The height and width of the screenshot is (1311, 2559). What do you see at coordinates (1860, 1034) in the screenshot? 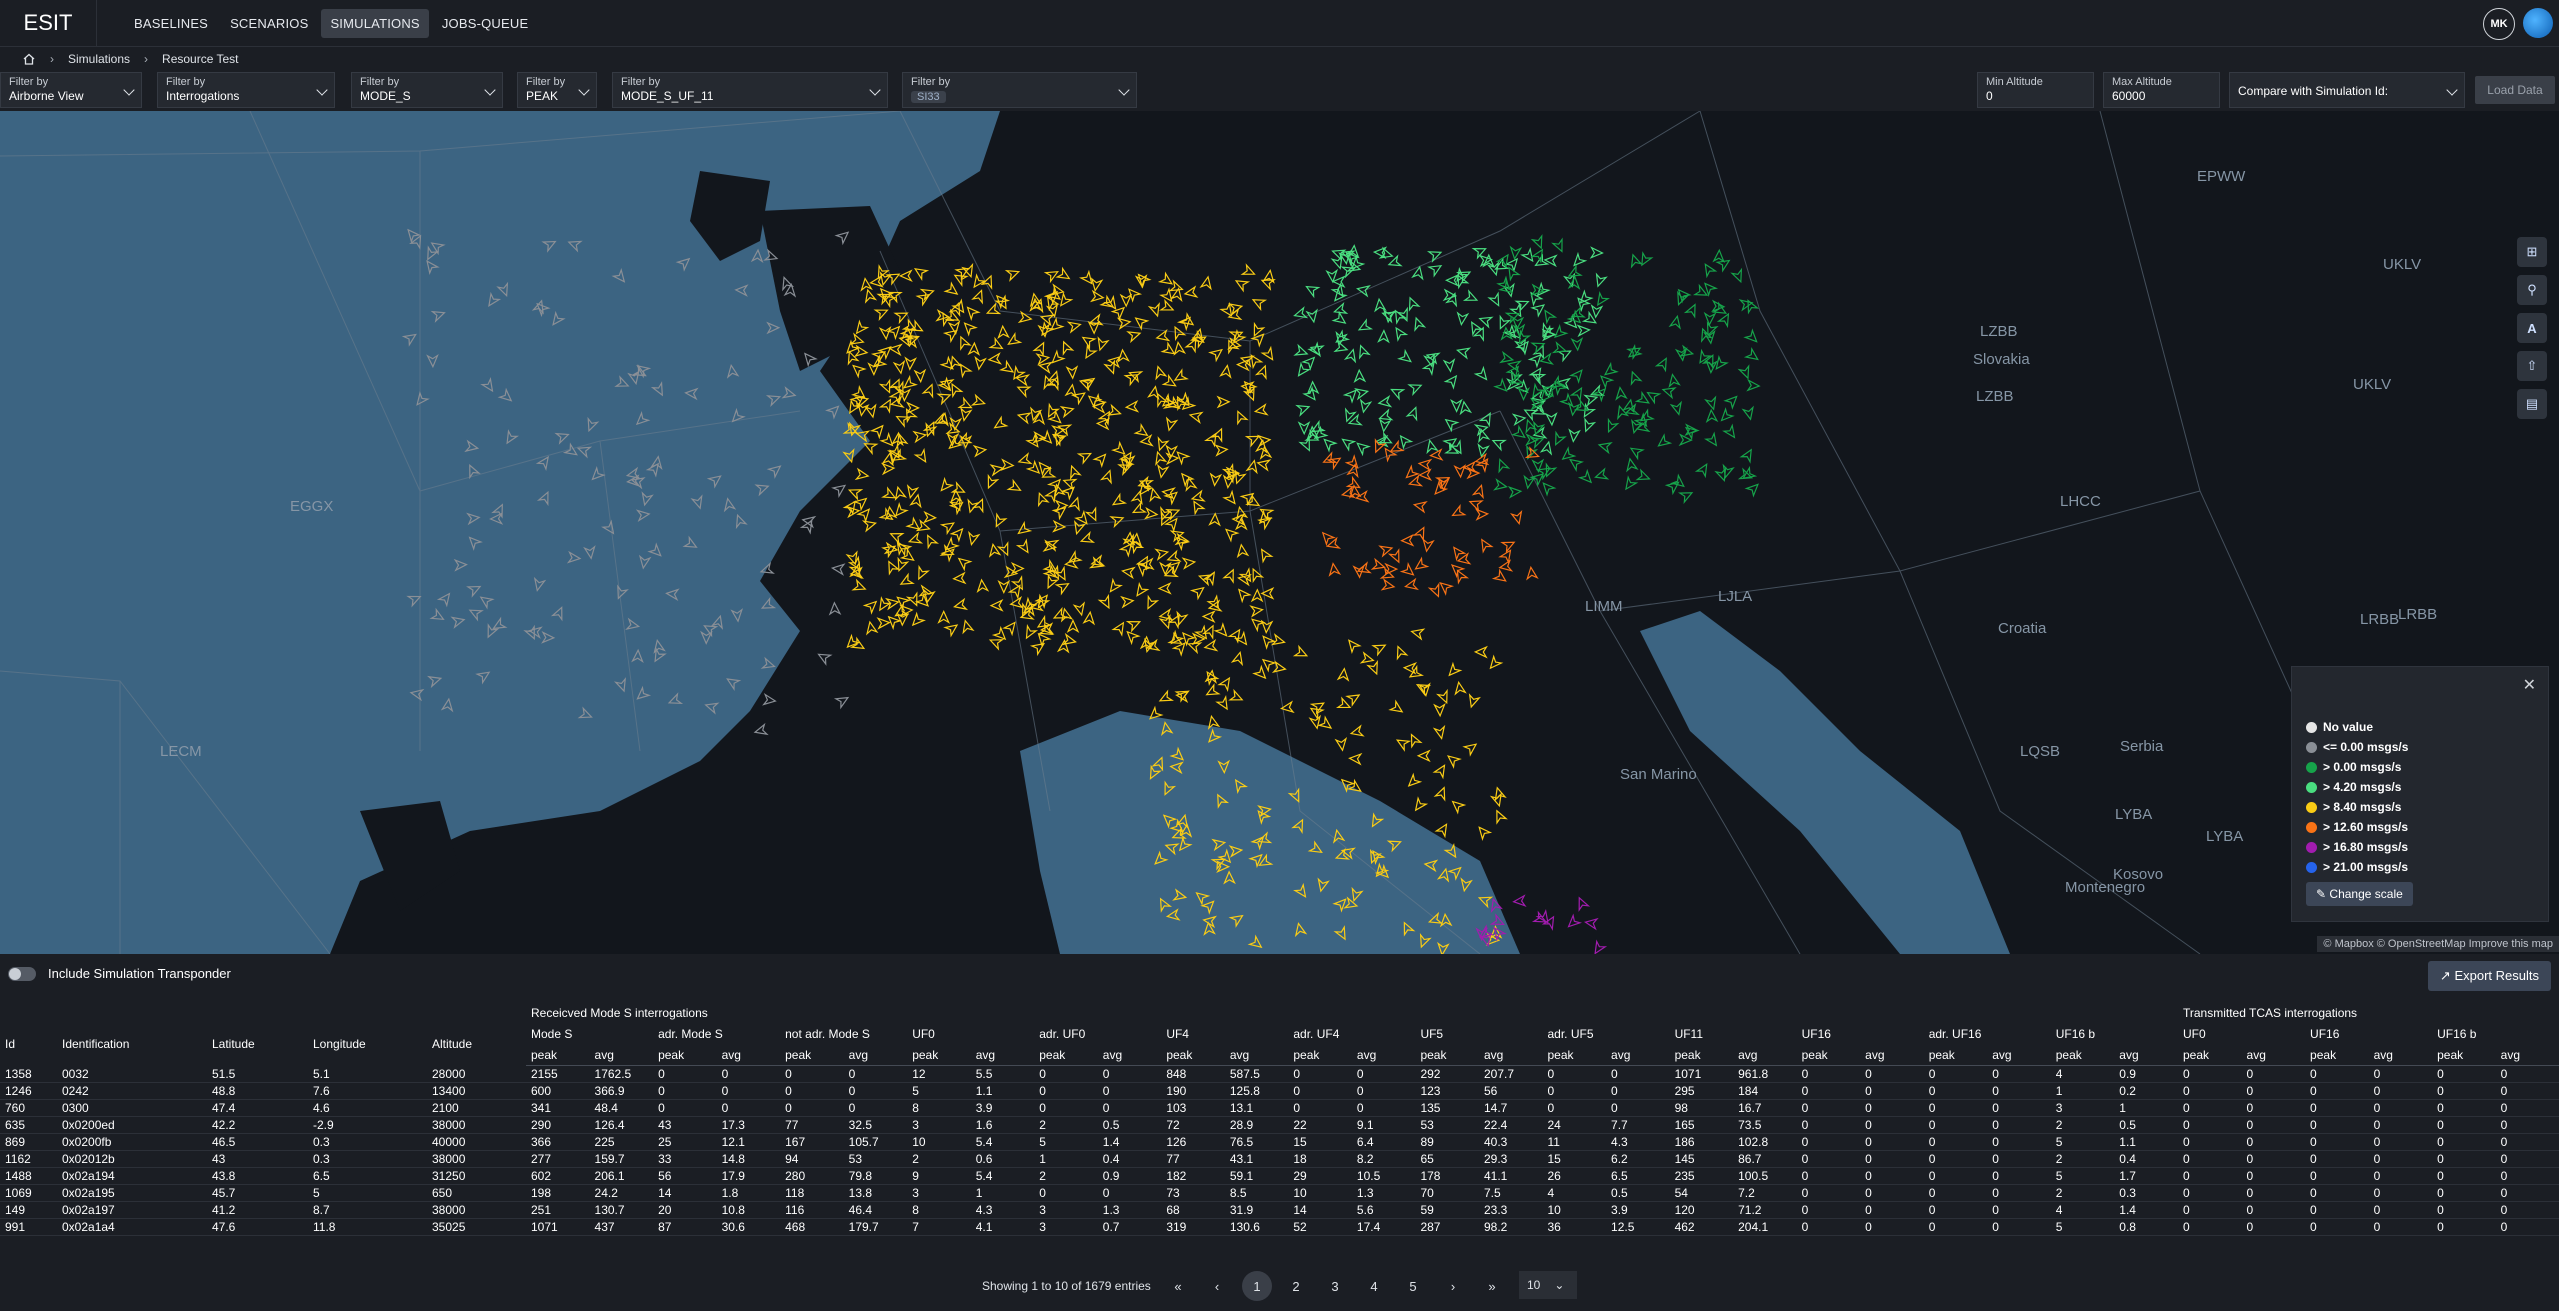
I see `column-header: UF16` at bounding box center [1860, 1034].